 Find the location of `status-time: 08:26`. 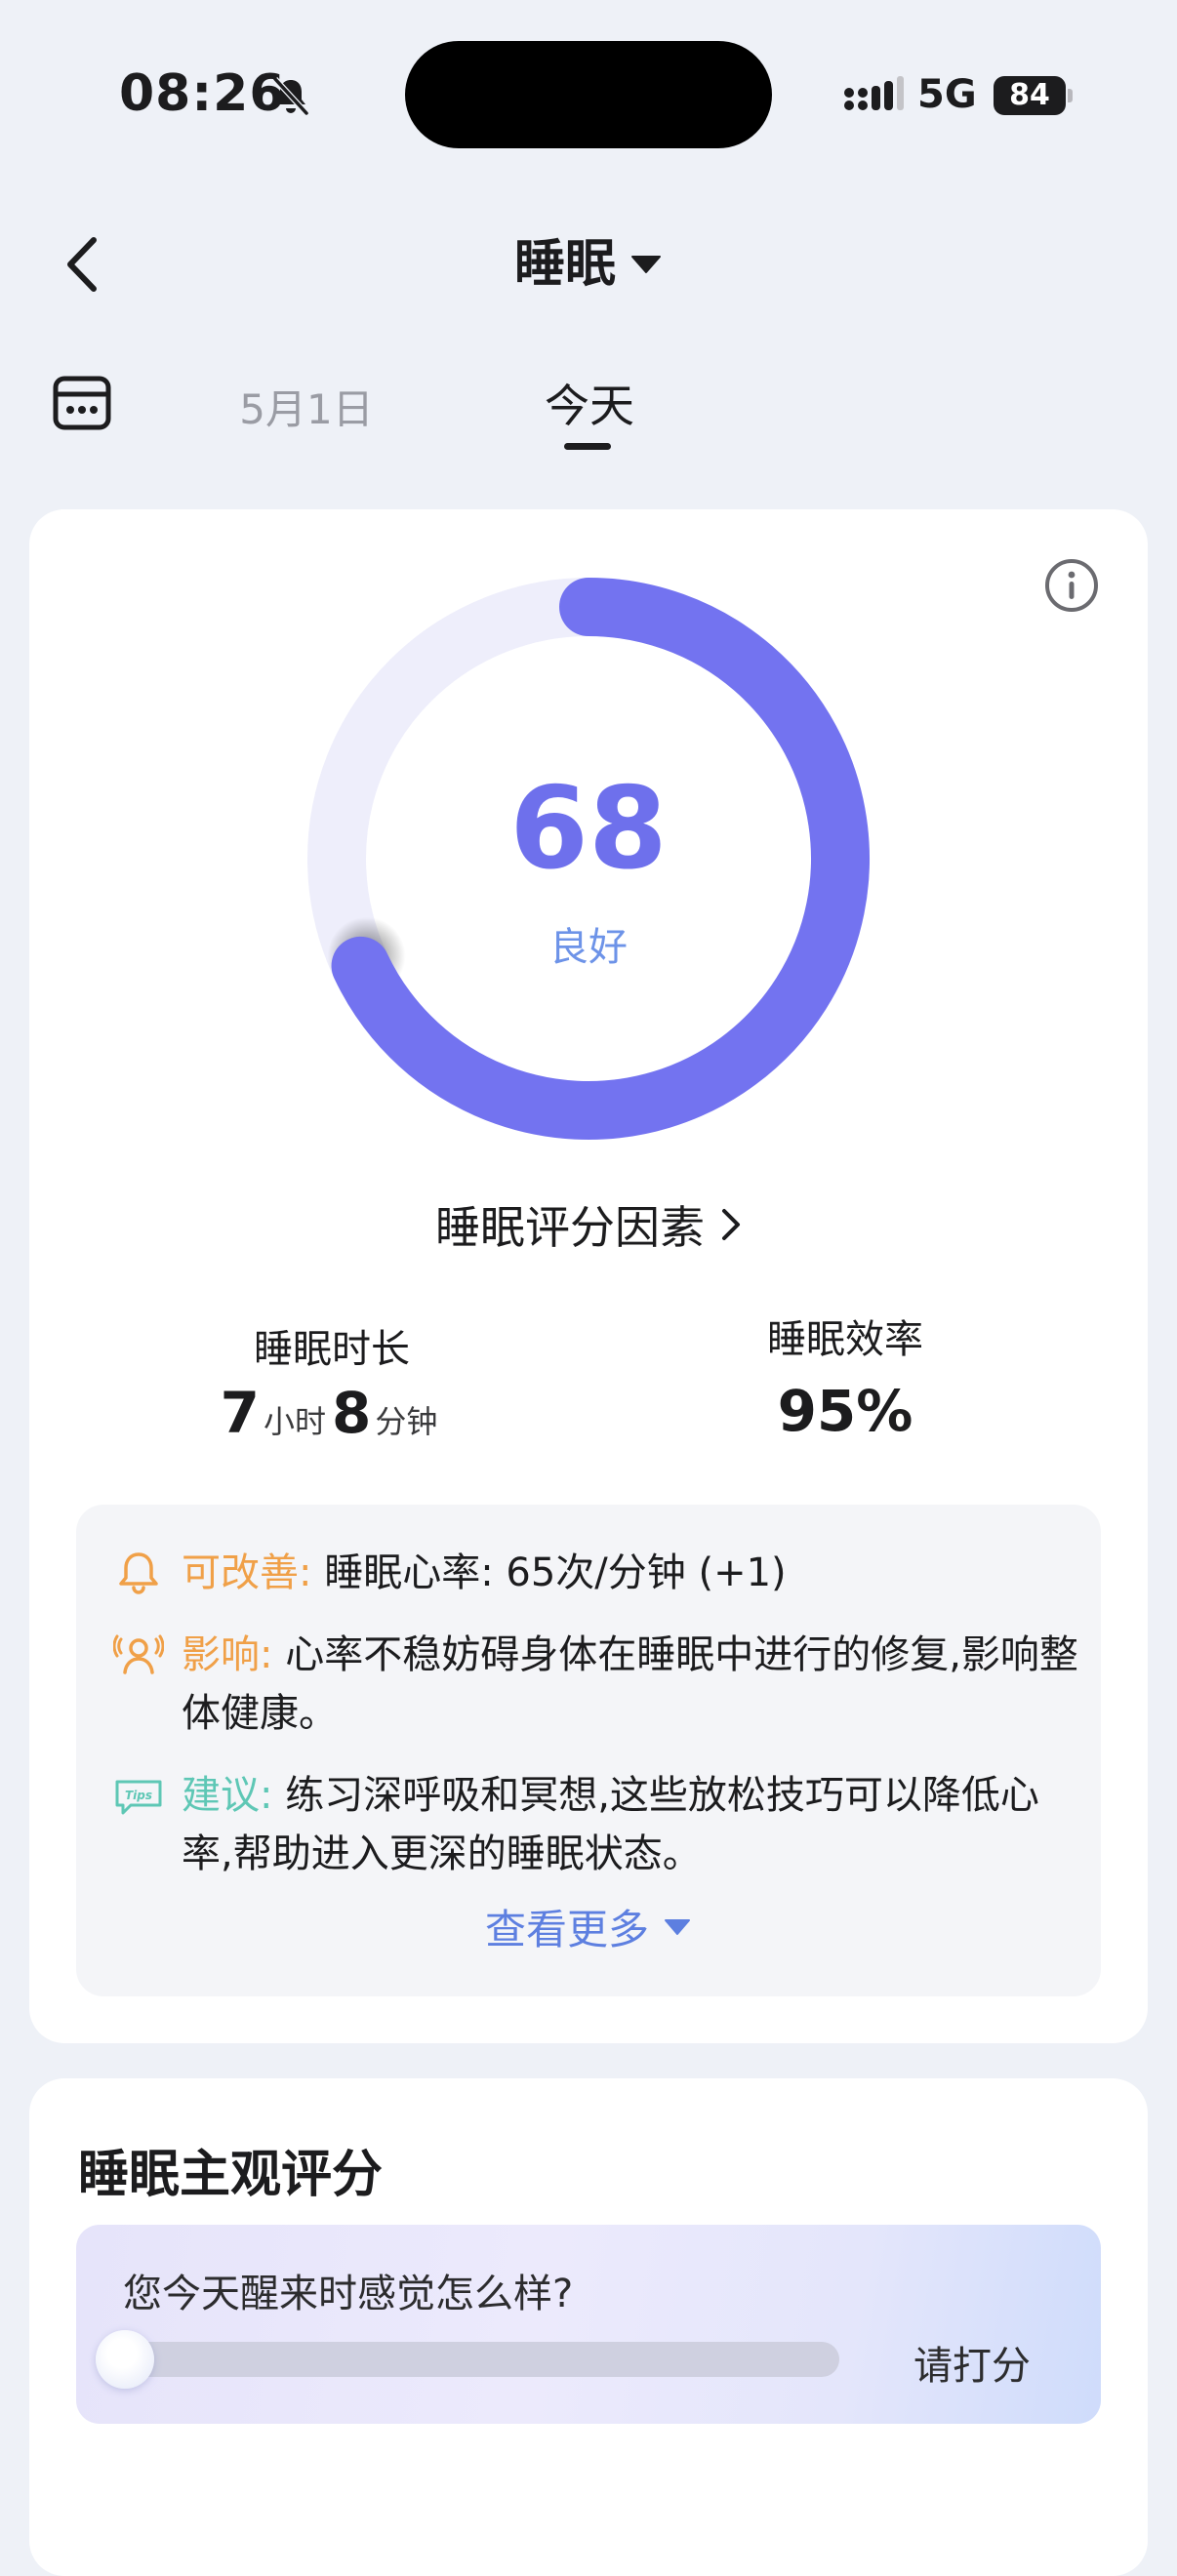

status-time: 08:26 is located at coordinates (203, 93).